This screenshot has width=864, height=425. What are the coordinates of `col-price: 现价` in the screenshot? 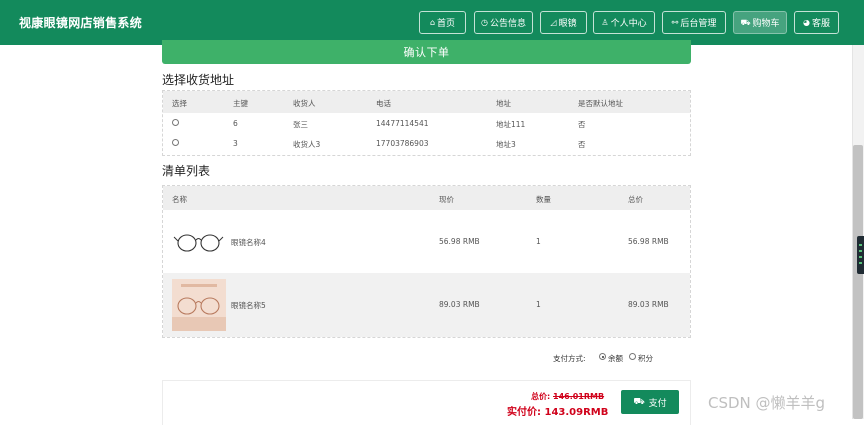 It's located at (446, 199).